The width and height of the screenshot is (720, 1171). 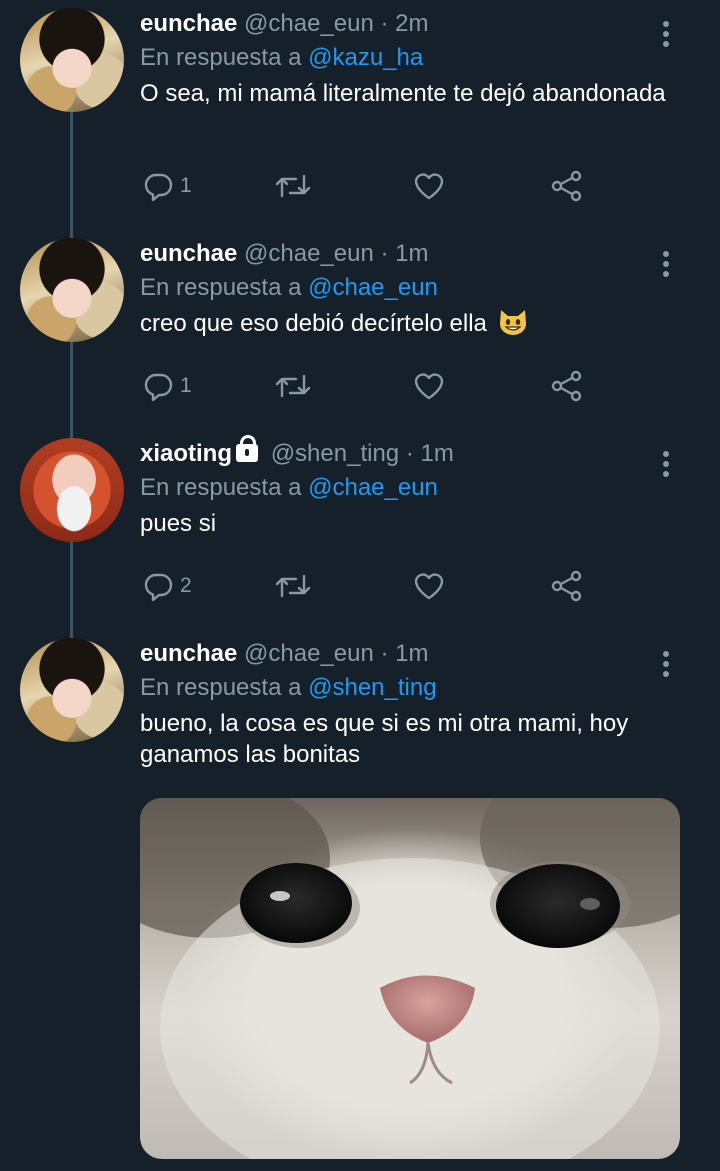 I want to click on tweet-header: eunchae @chae_eun · 2m, so click(x=284, y=24).